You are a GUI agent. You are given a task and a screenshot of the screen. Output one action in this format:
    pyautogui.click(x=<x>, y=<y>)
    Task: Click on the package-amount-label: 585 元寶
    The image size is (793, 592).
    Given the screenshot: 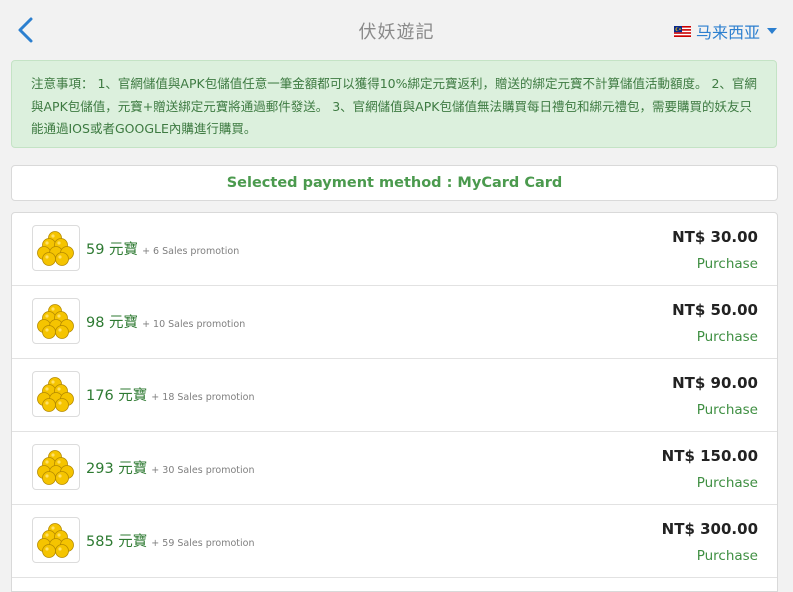 What is the action you would take?
    pyautogui.click(x=117, y=542)
    